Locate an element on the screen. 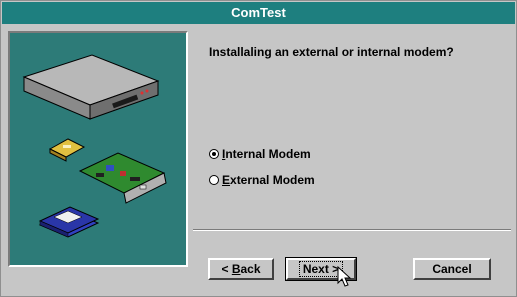 The image size is (517, 297). external-modem-radio: External Modem is located at coordinates (262, 180).